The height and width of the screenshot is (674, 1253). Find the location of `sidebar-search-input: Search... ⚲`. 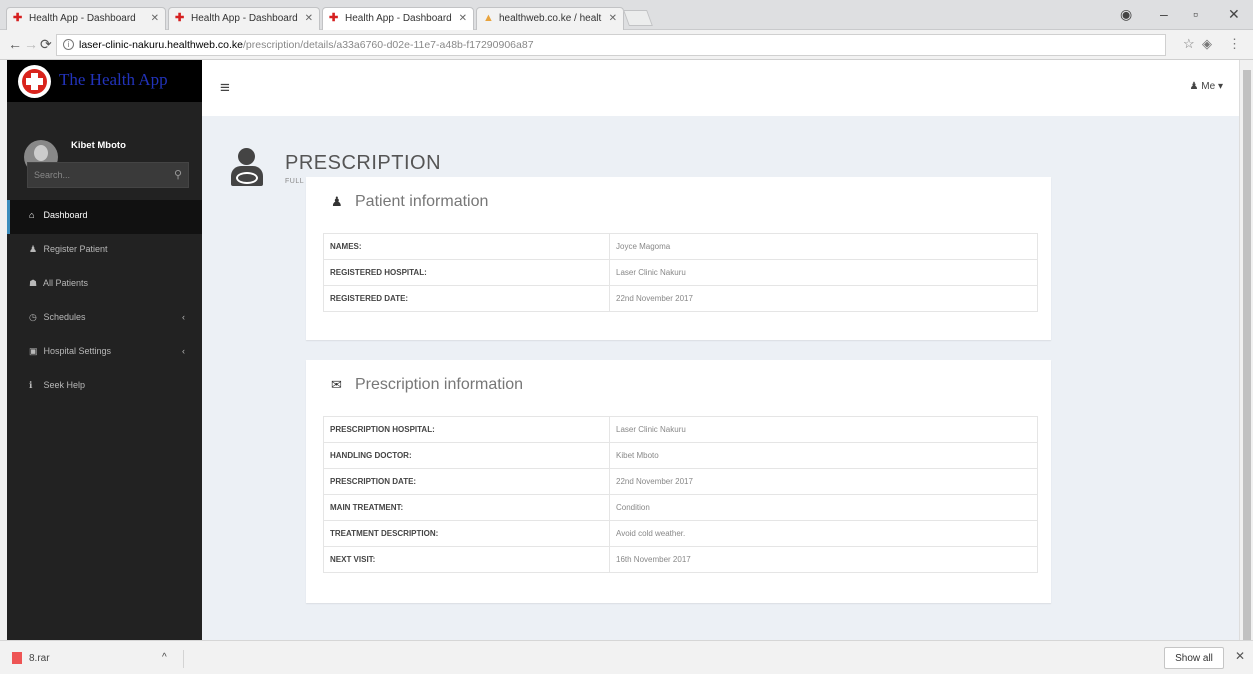

sidebar-search-input: Search... ⚲ is located at coordinates (108, 175).